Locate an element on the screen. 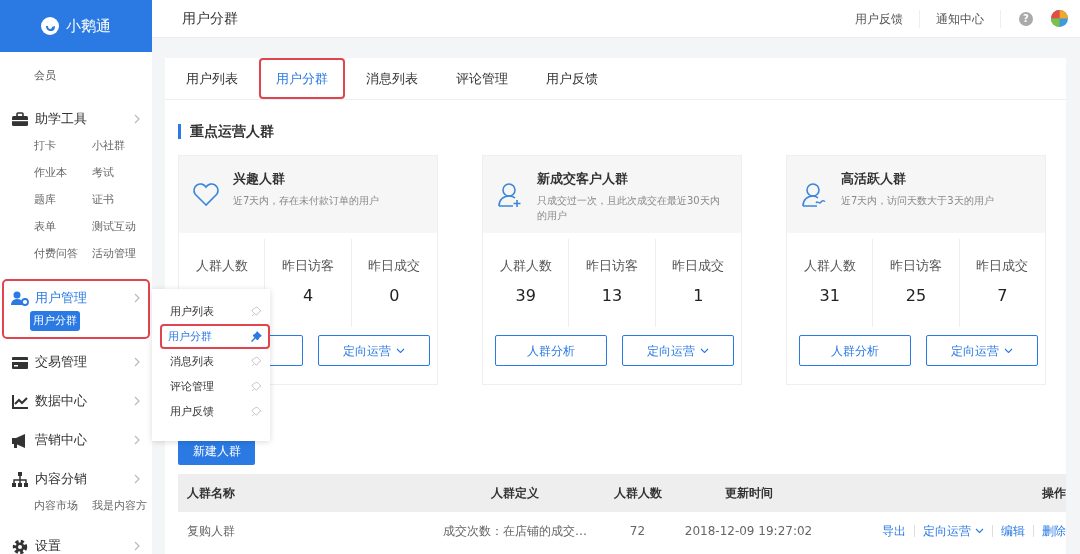 Image resolution: width=1080 pixels, height=554 pixels. chart-icon is located at coordinates (20, 401).